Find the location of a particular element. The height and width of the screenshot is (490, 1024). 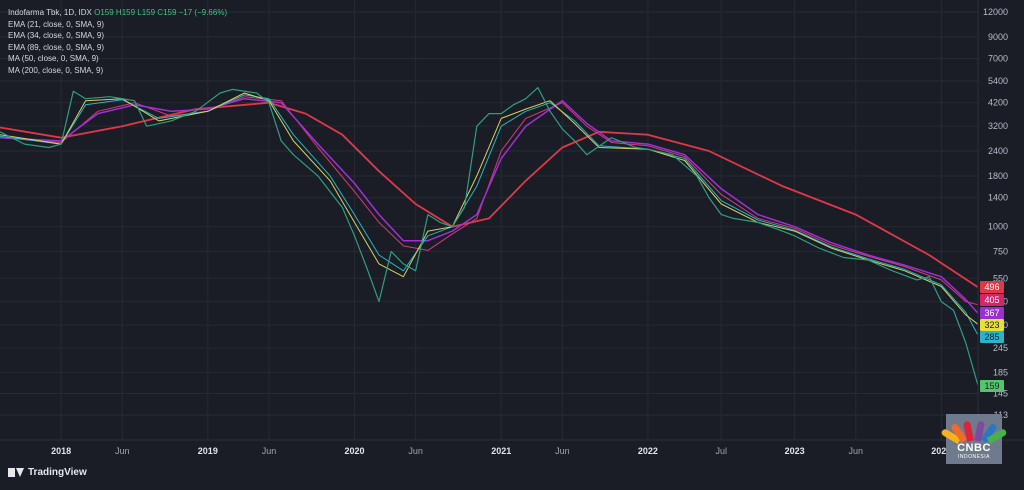

legend-ema89: EMA (89, close, 0, SMA, 9) is located at coordinates (117, 48).